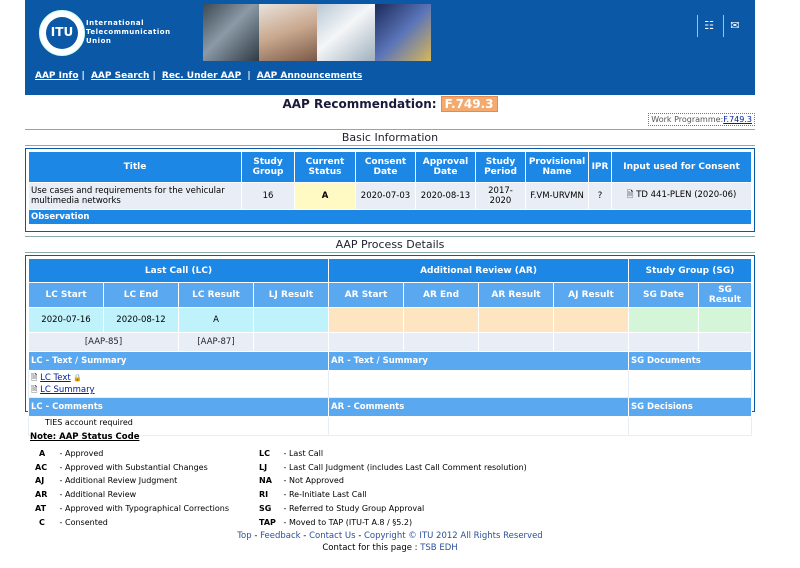  What do you see at coordinates (67, 390) in the screenshot?
I see `lc-summary-link: LC Summary` at bounding box center [67, 390].